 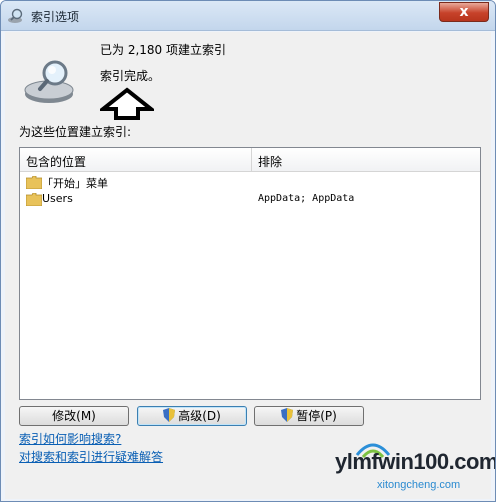 What do you see at coordinates (91, 456) in the screenshot?
I see `troubleshoot-link: 对搜索和索引进行疑难解答` at bounding box center [91, 456].